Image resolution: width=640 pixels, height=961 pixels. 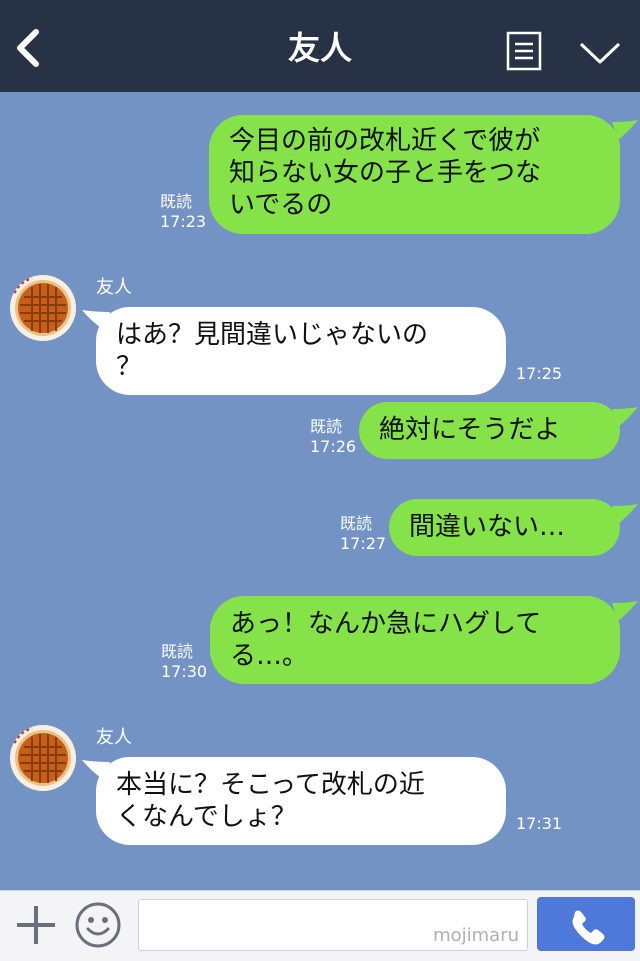 I want to click on plus-icon, so click(x=36, y=925).